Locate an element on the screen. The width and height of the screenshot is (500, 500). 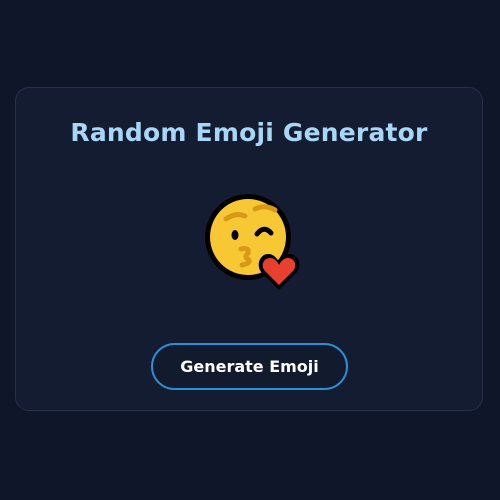
page-title: Random Emoji Generator is located at coordinates (249, 132).